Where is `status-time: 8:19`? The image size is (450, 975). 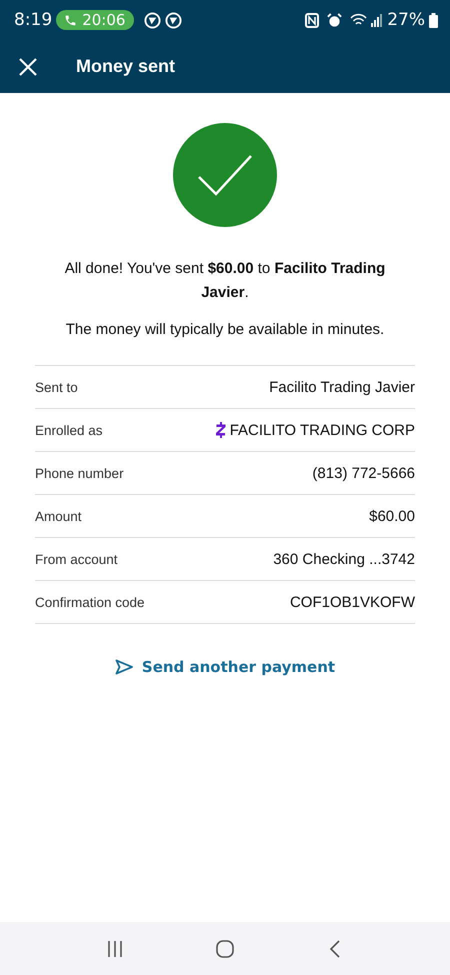
status-time: 8:19 is located at coordinates (33, 20).